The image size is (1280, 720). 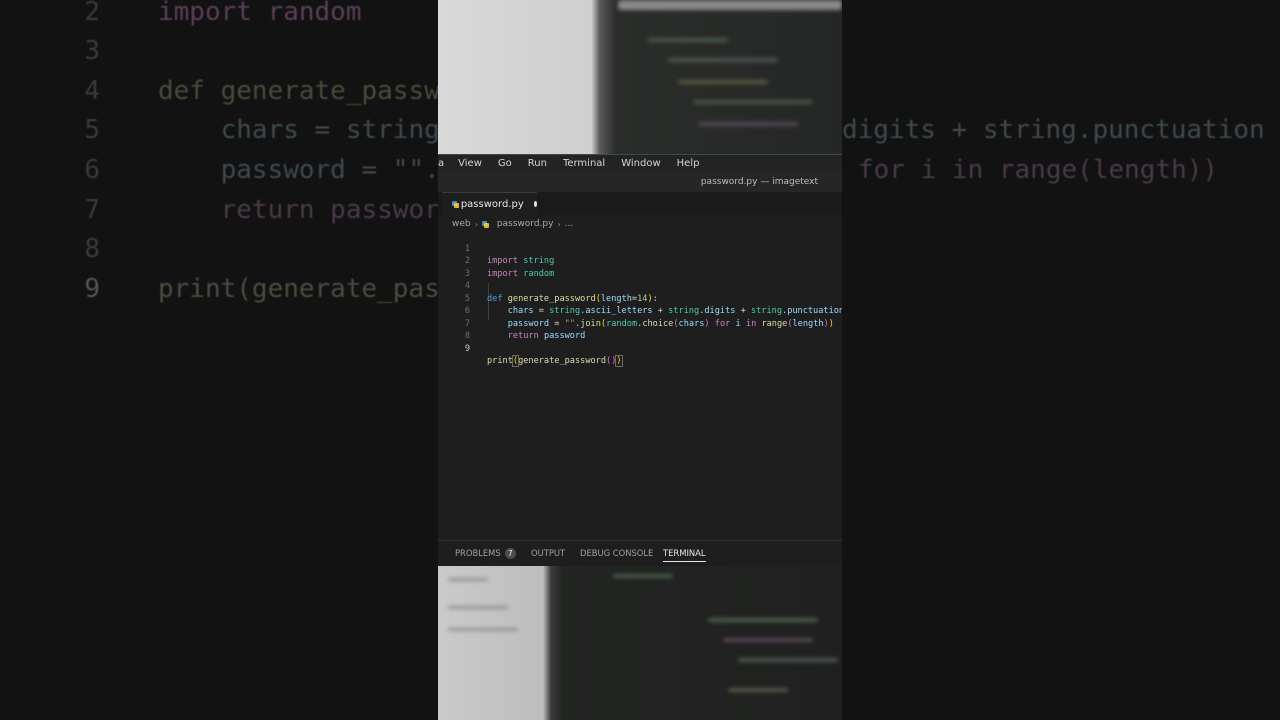 I want to click on menu-item-cut: a, so click(x=441, y=163).